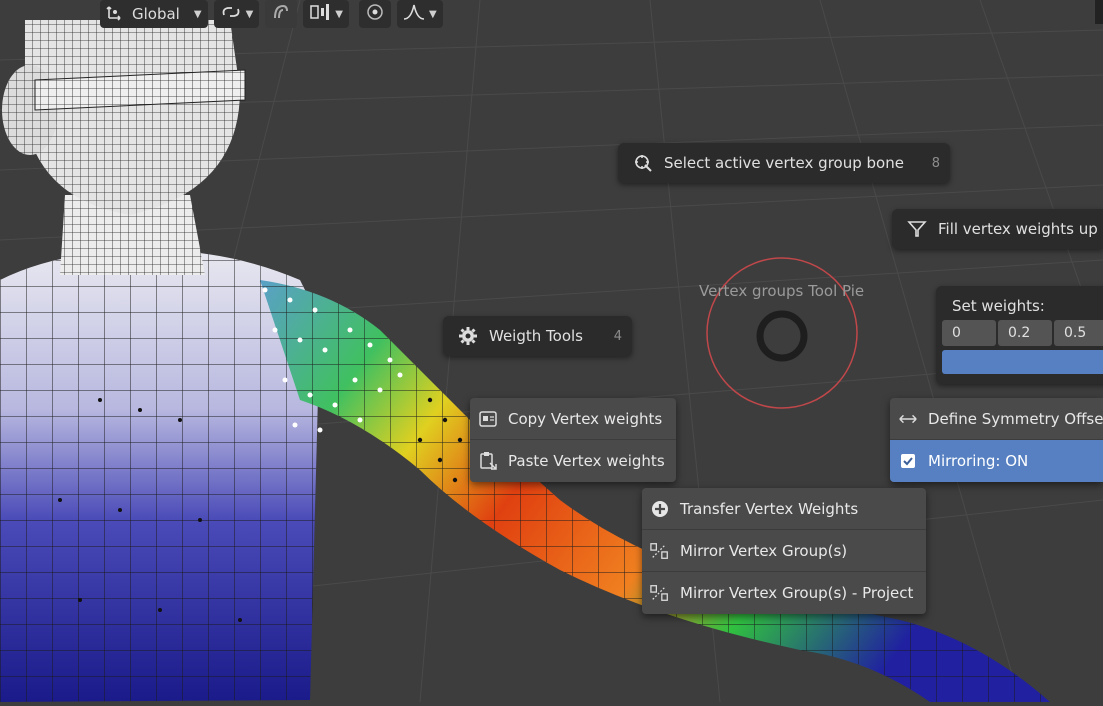  Describe the element at coordinates (231, 14) in the screenshot. I see `link-icon` at that location.